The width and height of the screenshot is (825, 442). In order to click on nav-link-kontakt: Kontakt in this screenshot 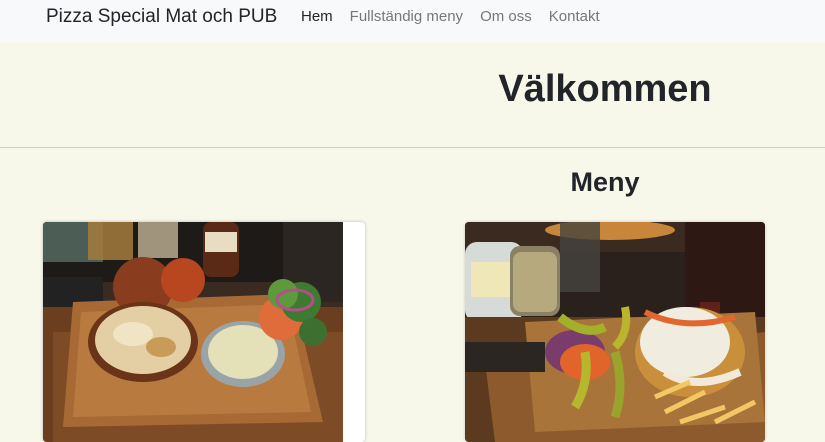, I will do `click(574, 16)`.